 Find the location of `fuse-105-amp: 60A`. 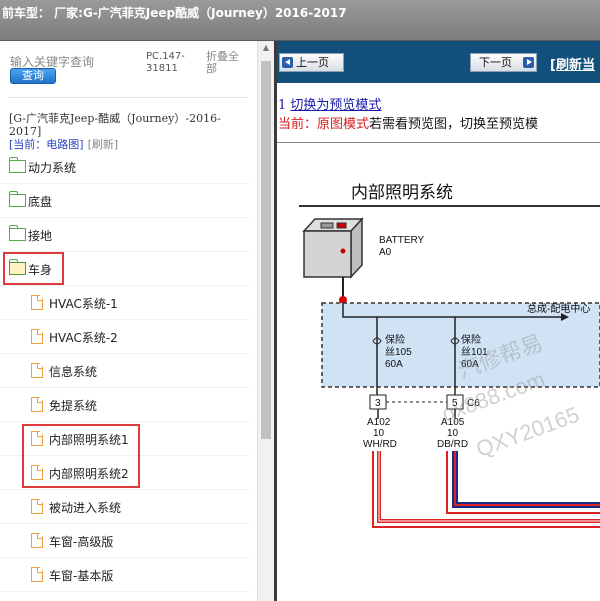

fuse-105-amp: 60A is located at coordinates (394, 364).